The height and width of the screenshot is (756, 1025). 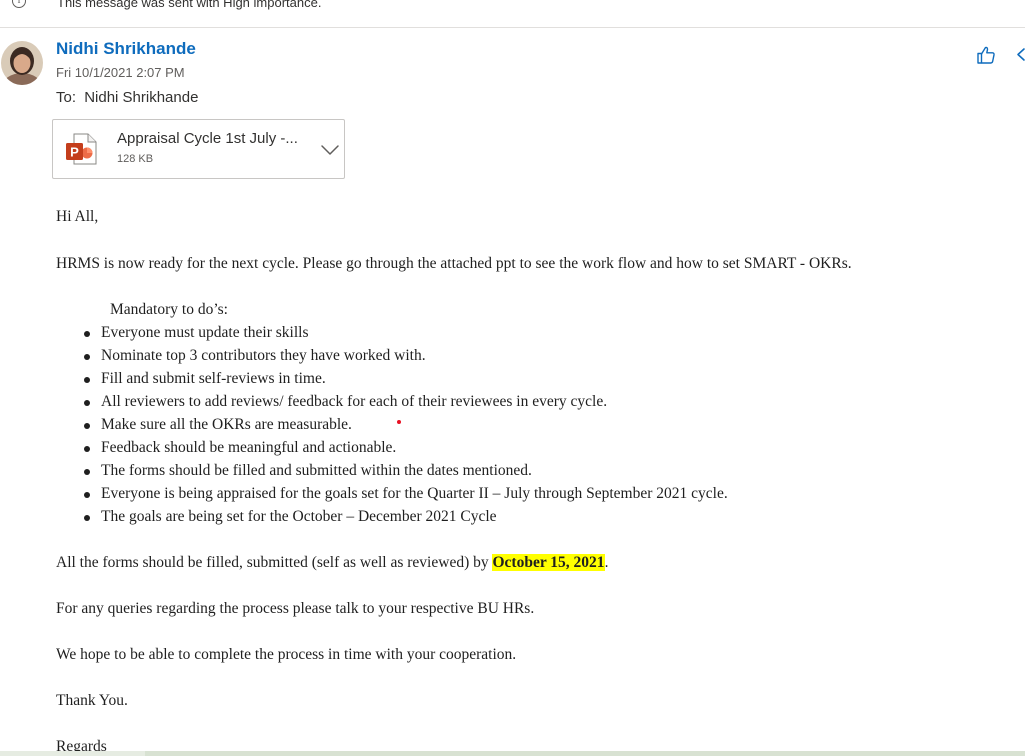 I want to click on like-button, so click(x=986, y=55).